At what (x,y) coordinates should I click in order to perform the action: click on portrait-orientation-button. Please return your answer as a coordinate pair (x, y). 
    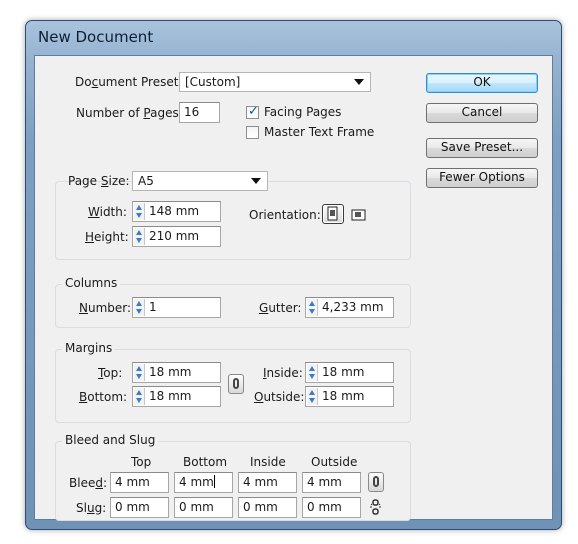
    Looking at the image, I should click on (333, 214).